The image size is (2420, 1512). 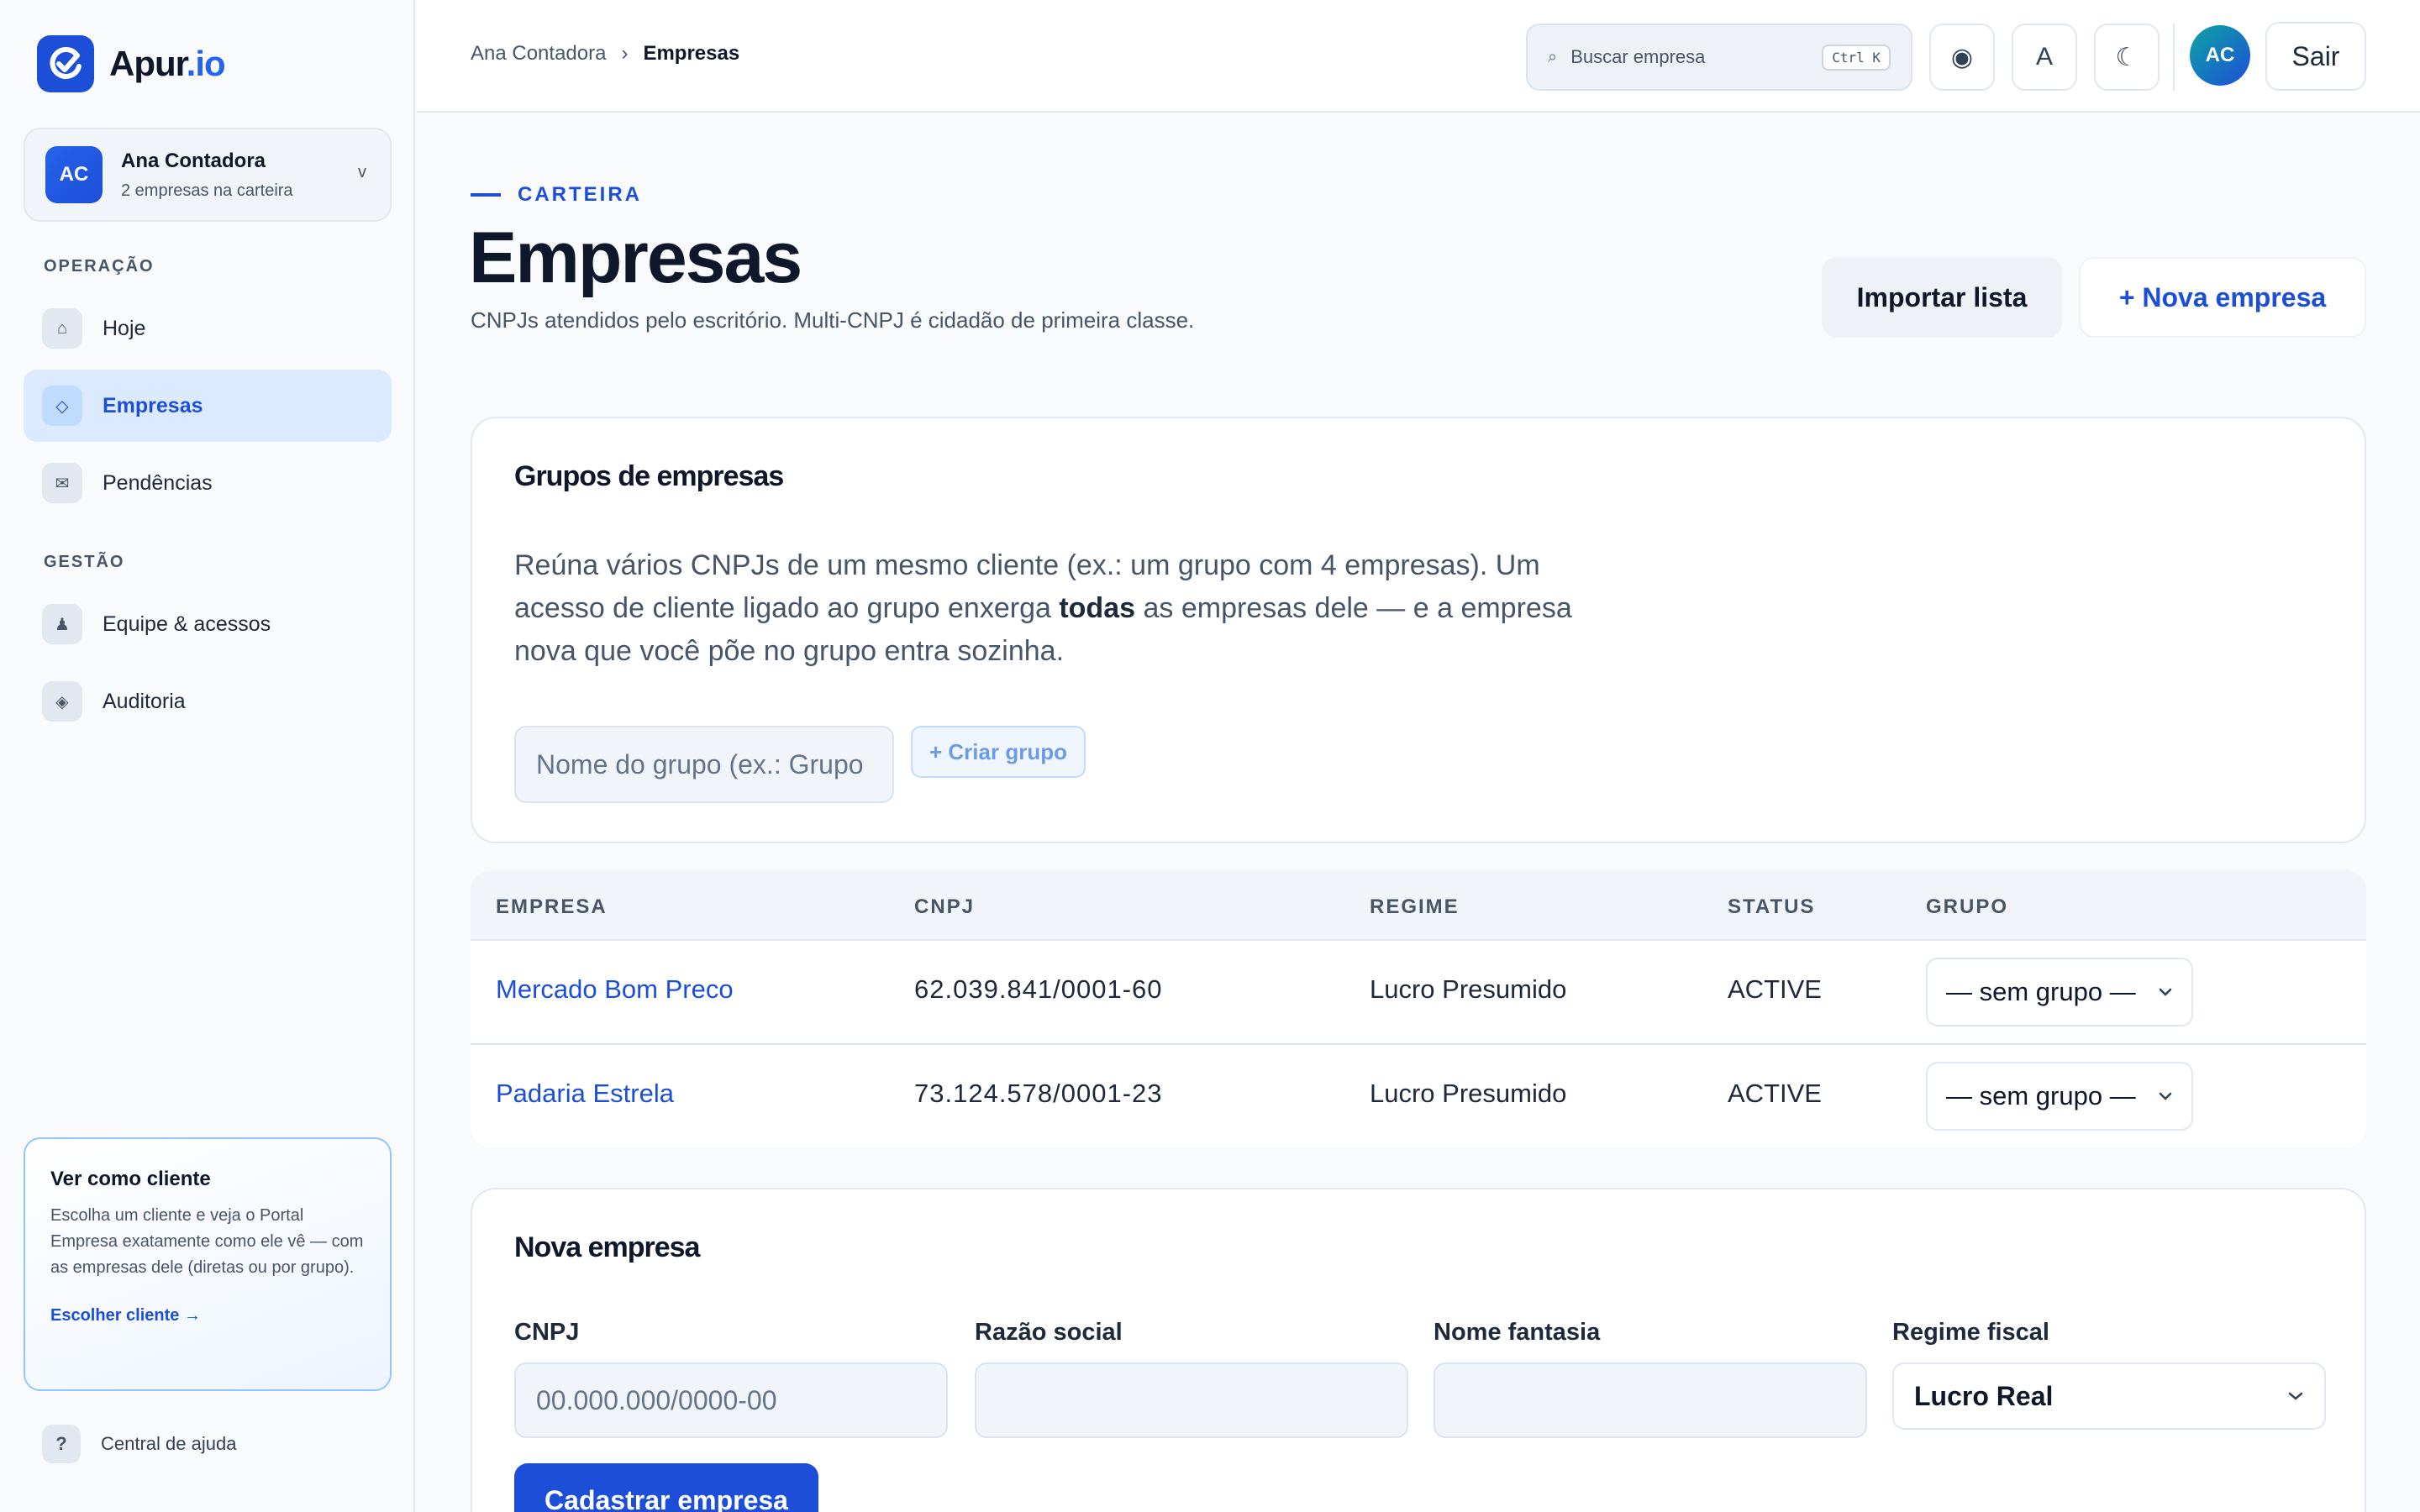 I want to click on font-icon: A, so click(x=2044, y=57).